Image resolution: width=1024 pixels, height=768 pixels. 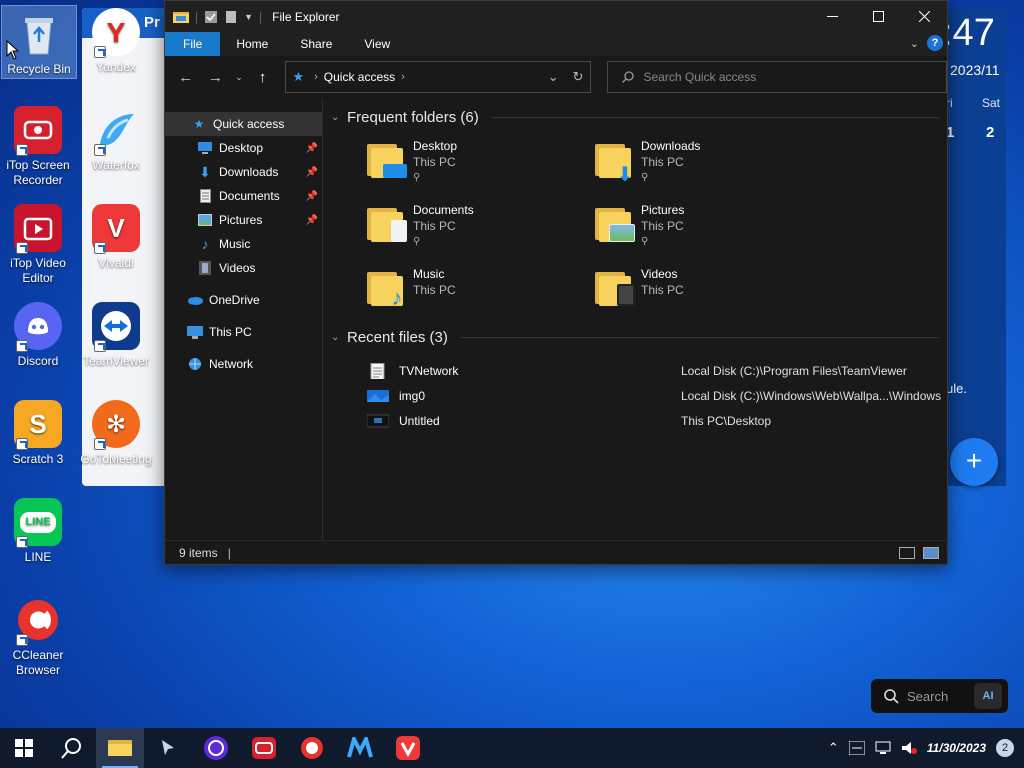 What do you see at coordinates (243, 300) in the screenshot?
I see `sidebar-item-onedrive: OneDrive` at bounding box center [243, 300].